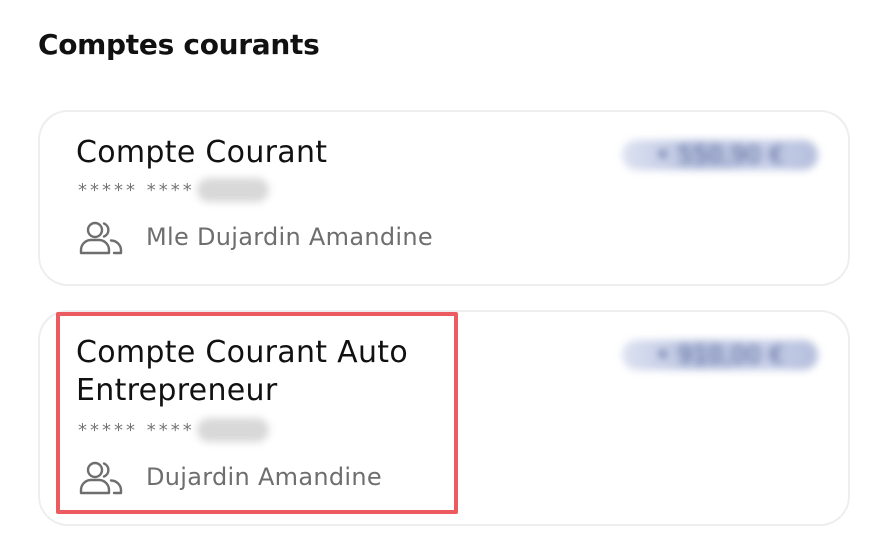 Image resolution: width=889 pixels, height=546 pixels. Describe the element at coordinates (720, 355) in the screenshot. I see `account-balance-redacted: • 910,00 €` at that location.